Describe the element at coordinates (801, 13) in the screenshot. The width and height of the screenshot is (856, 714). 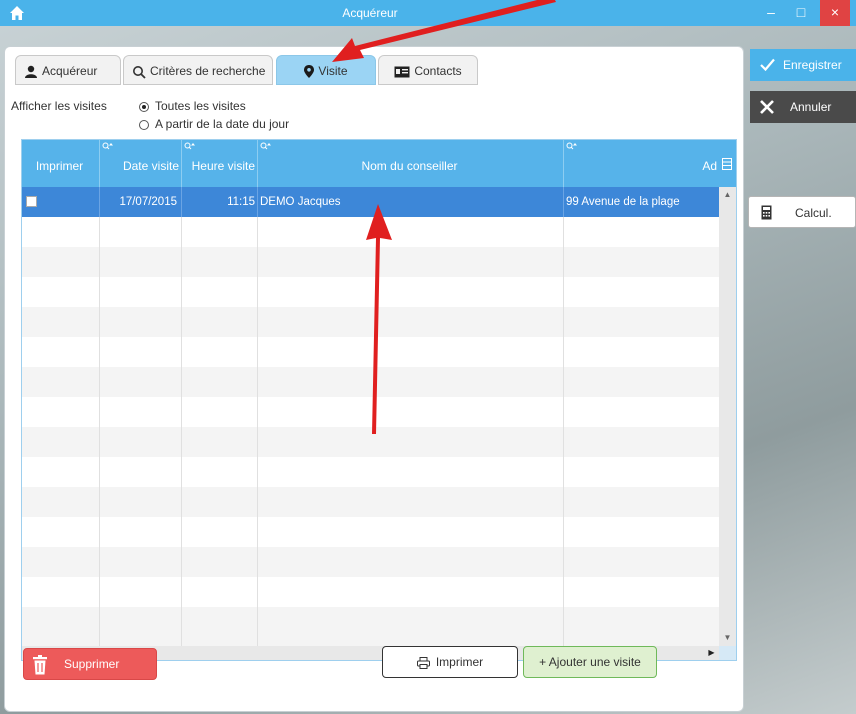
I see `maximize-button: □` at that location.